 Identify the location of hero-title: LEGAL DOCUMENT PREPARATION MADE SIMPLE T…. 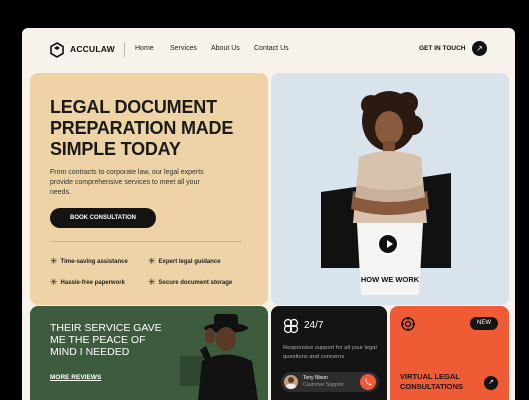
(142, 128).